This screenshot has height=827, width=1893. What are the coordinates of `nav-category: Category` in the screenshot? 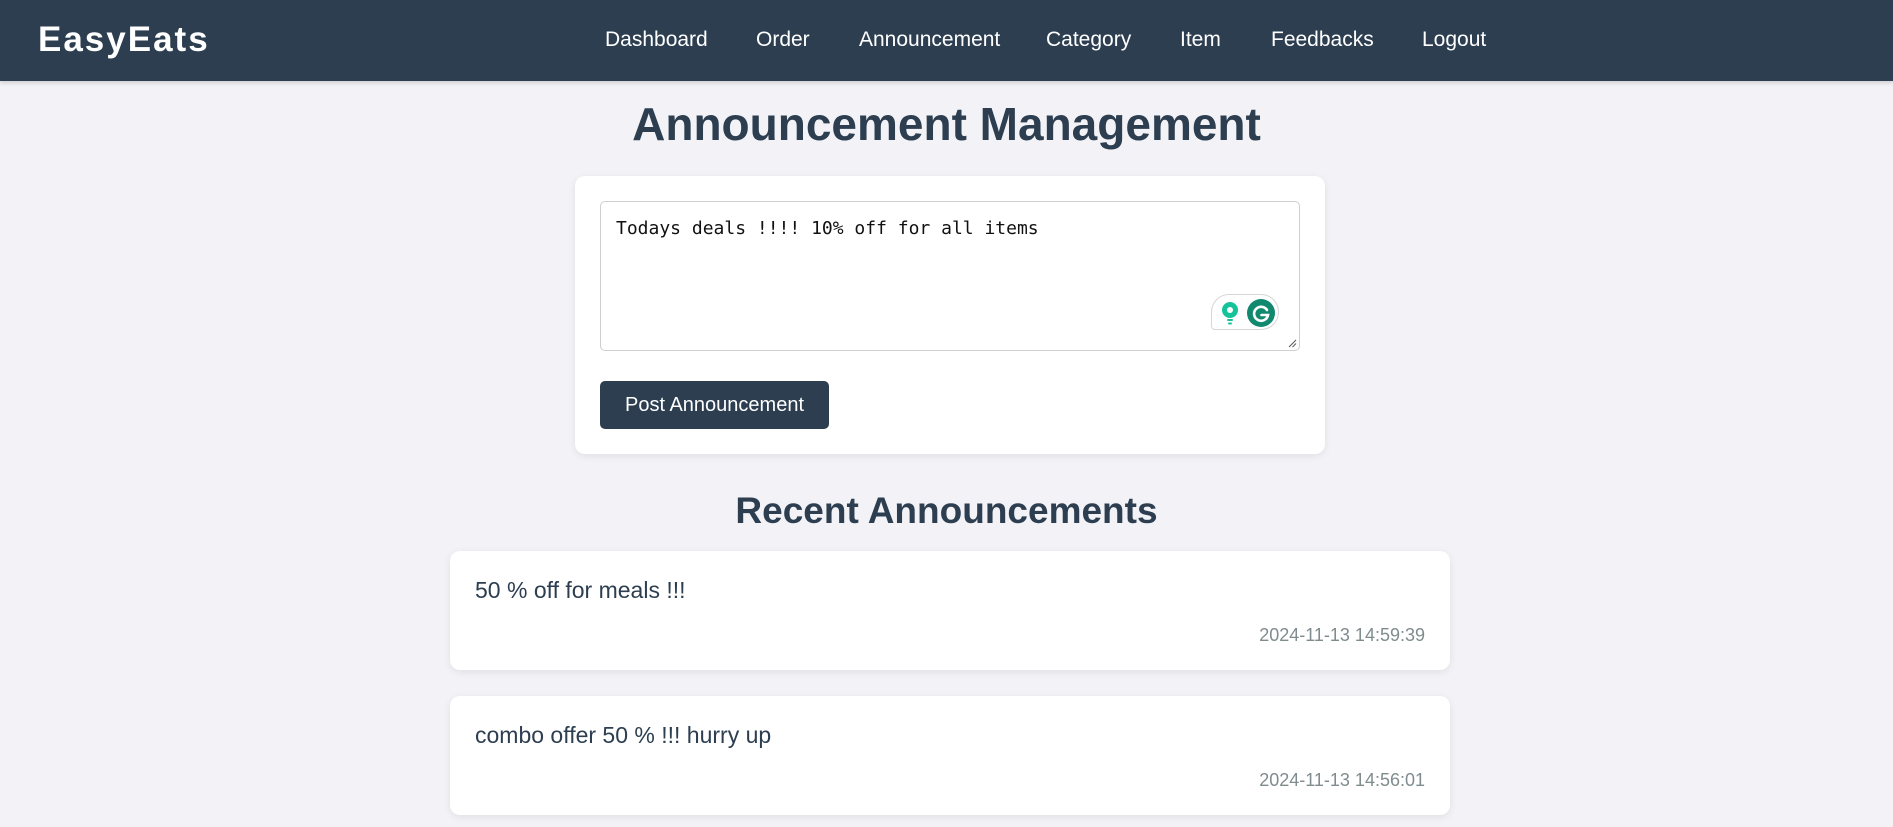 It's located at (1088, 40).